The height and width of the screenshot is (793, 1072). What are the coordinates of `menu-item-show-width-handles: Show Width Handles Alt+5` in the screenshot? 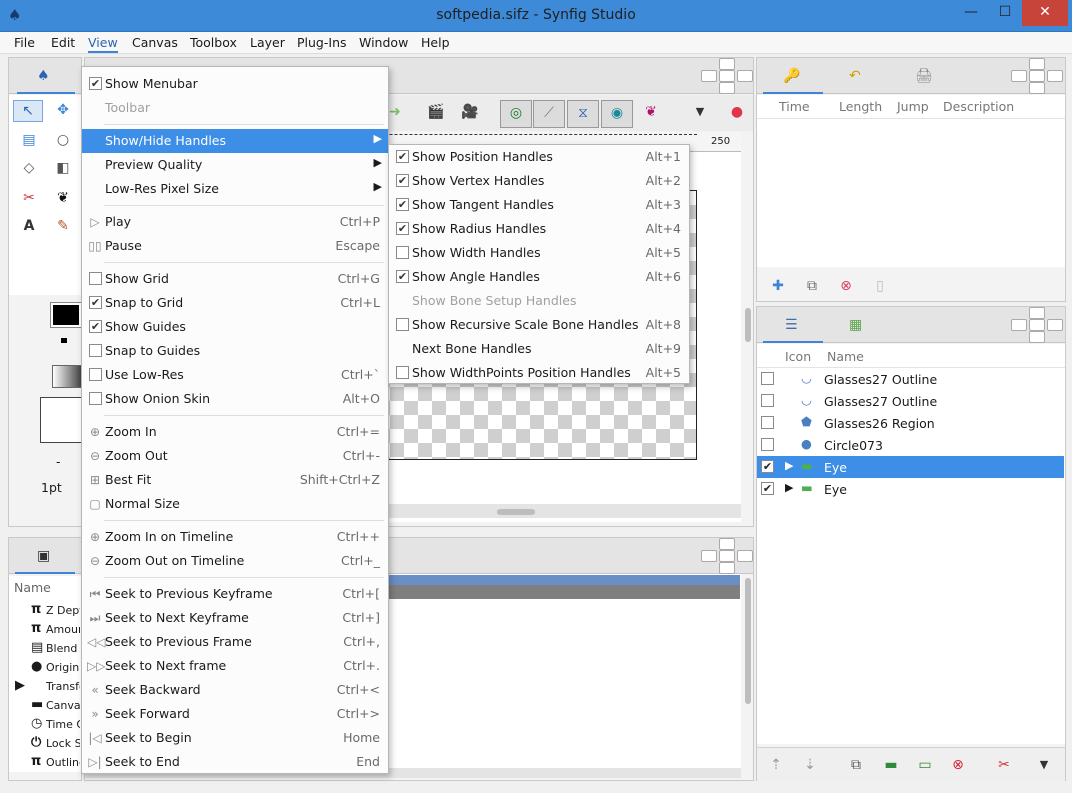 It's located at (539, 253).